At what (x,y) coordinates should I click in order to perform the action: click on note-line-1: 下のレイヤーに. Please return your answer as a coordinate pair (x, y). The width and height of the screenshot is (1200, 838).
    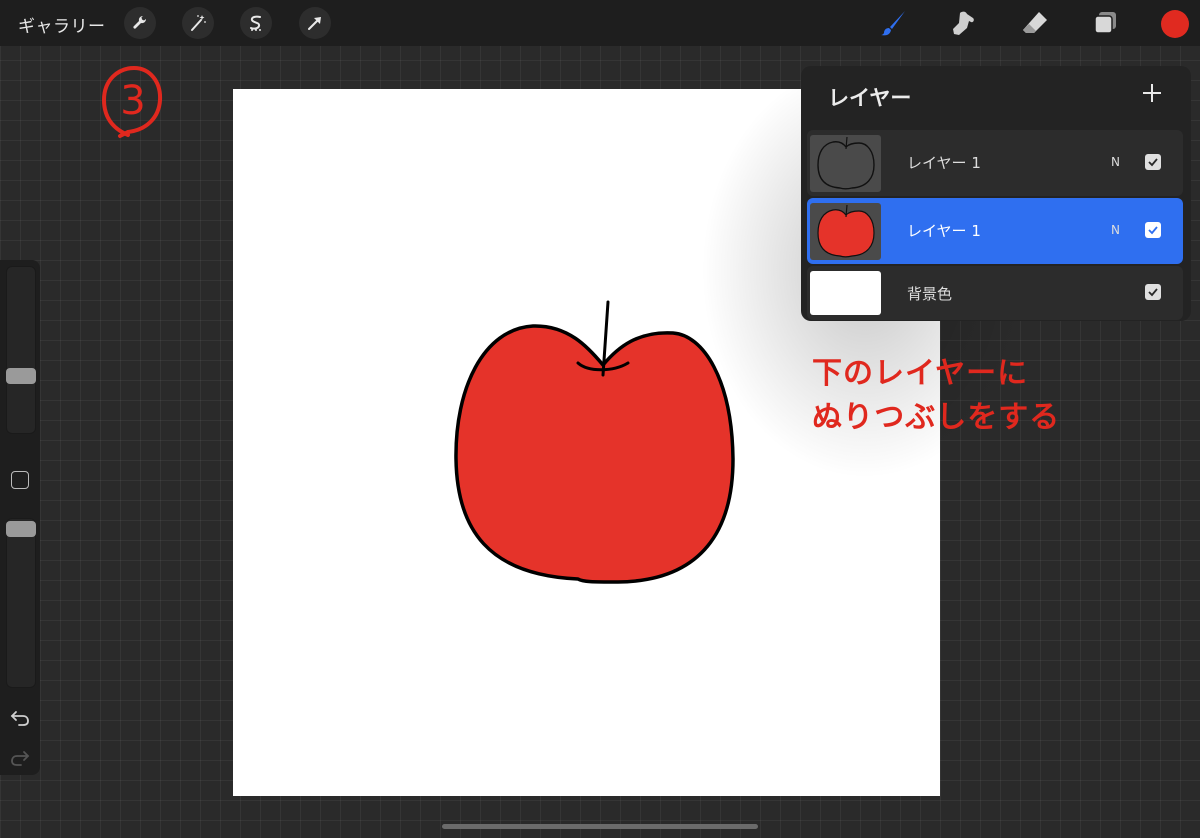
    Looking at the image, I should click on (920, 373).